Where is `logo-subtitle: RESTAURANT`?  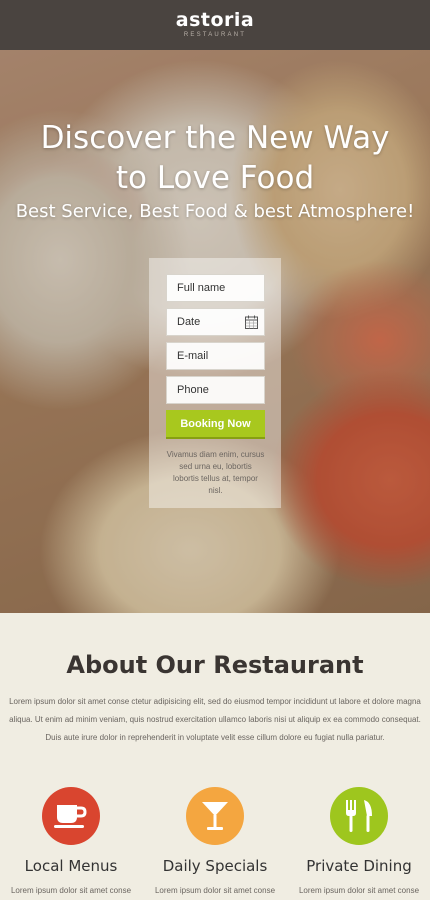 logo-subtitle: RESTAURANT is located at coordinates (215, 35).